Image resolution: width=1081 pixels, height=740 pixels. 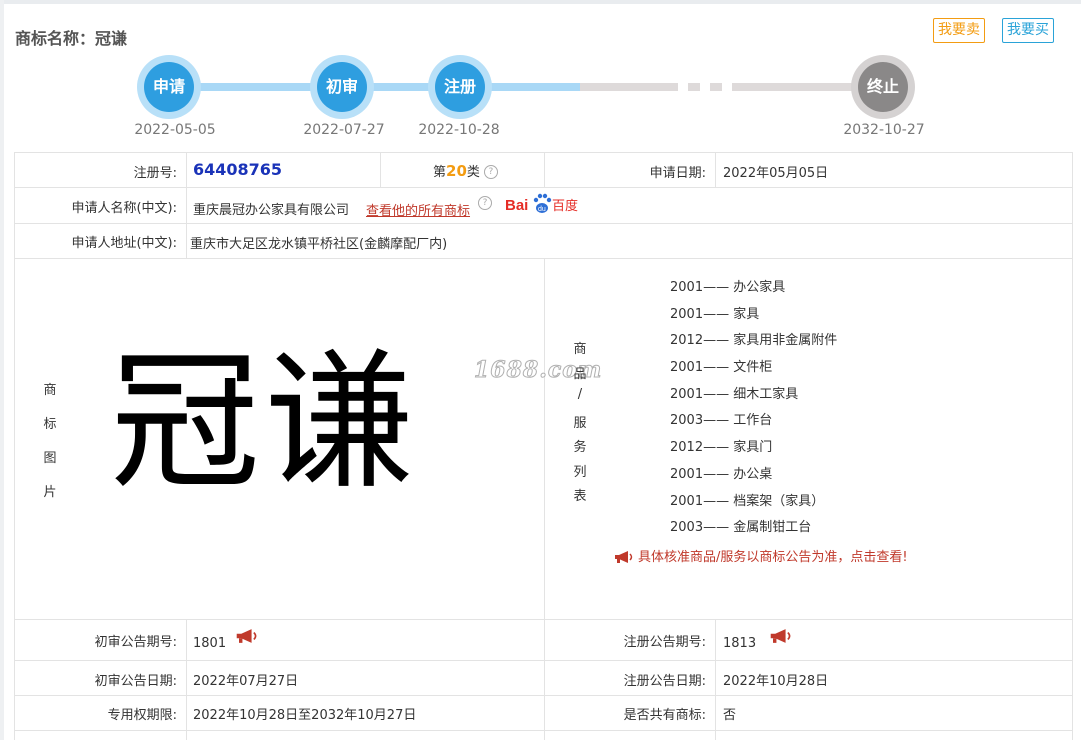 I want to click on sell-button: 我要卖, so click(x=959, y=30).